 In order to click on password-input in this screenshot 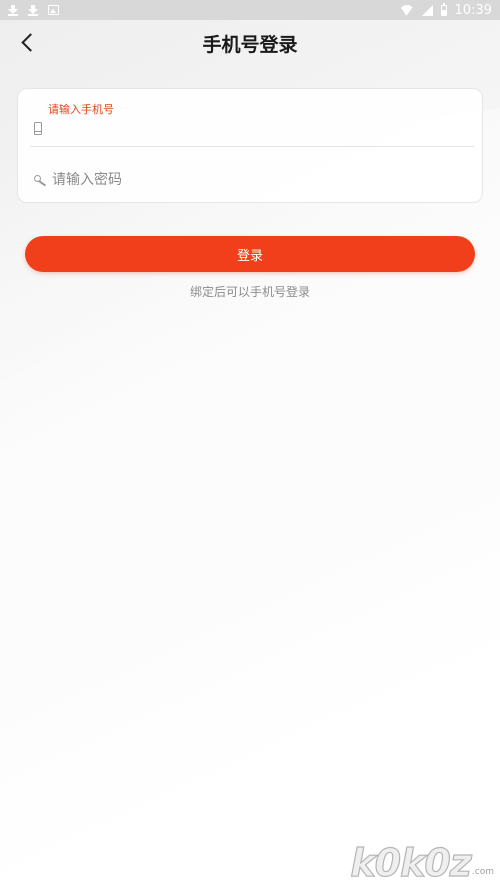, I will do `click(257, 180)`.